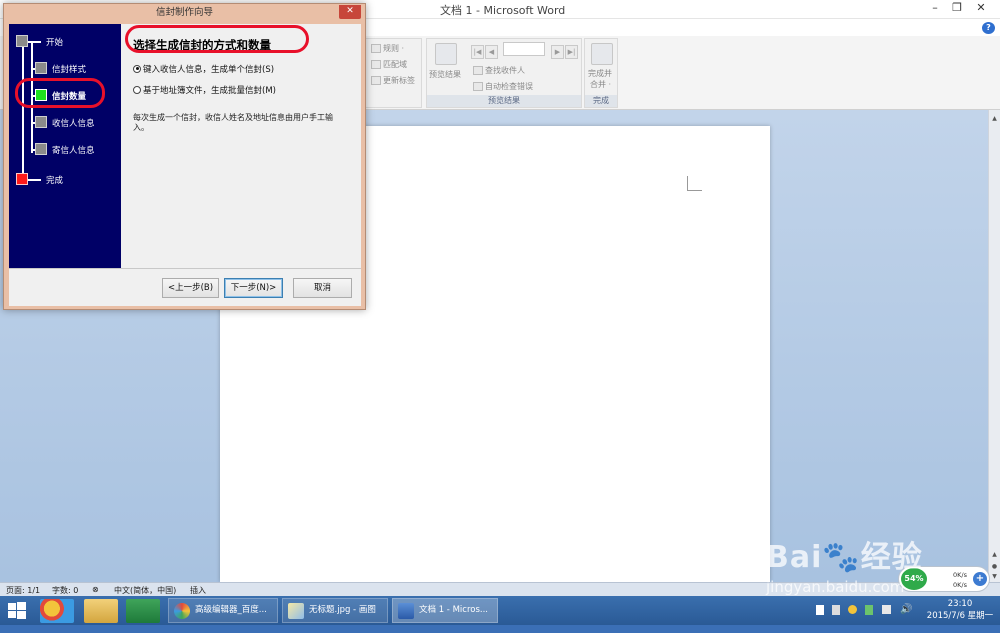 The image size is (1000, 633). Describe the element at coordinates (406, 611) in the screenshot. I see `word-icon` at that location.